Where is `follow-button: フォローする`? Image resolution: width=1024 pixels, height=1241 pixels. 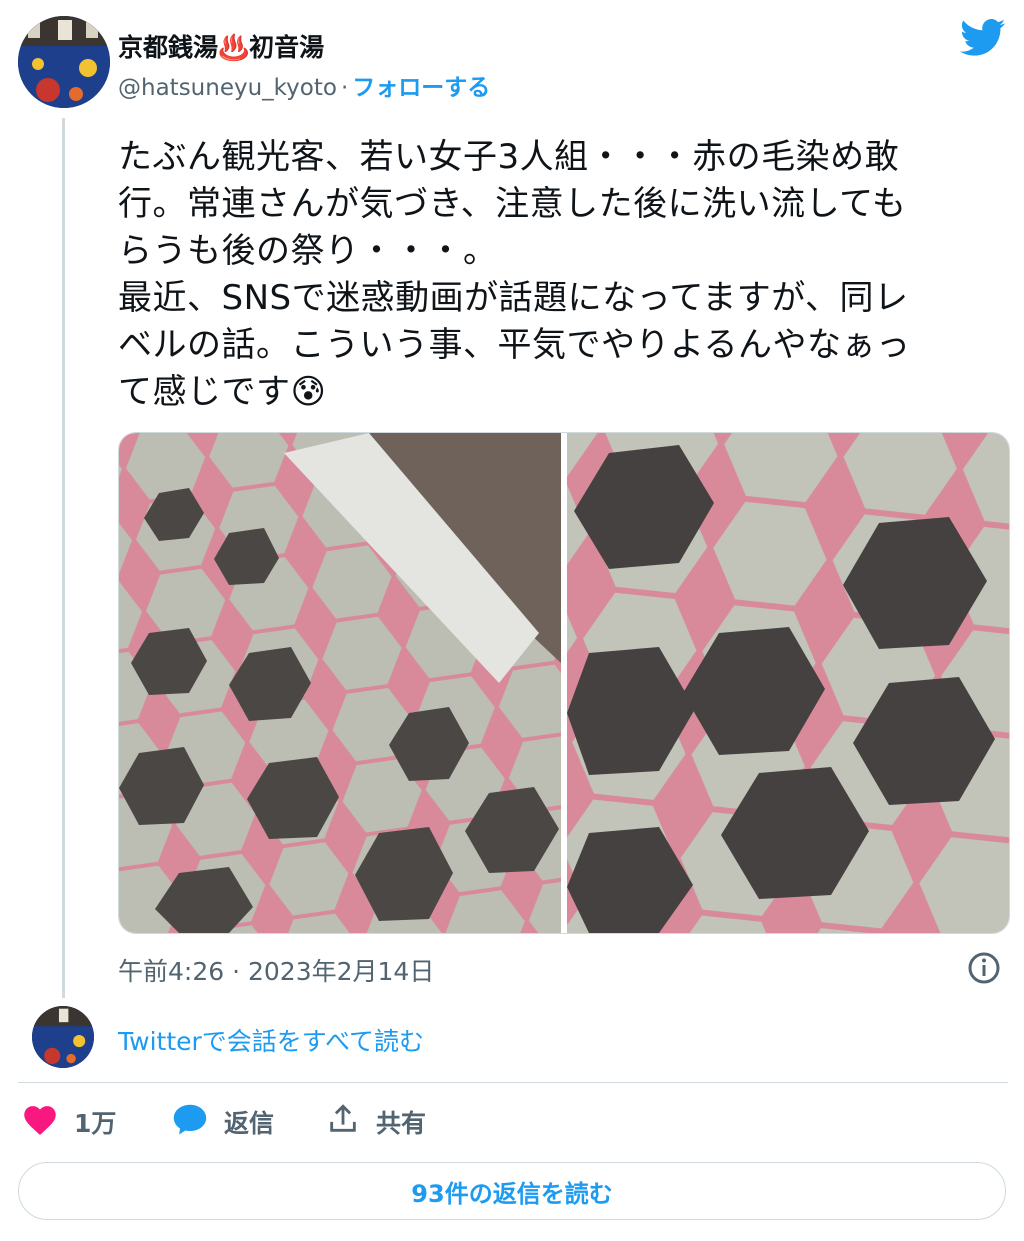 follow-button: フォローする is located at coordinates (421, 88).